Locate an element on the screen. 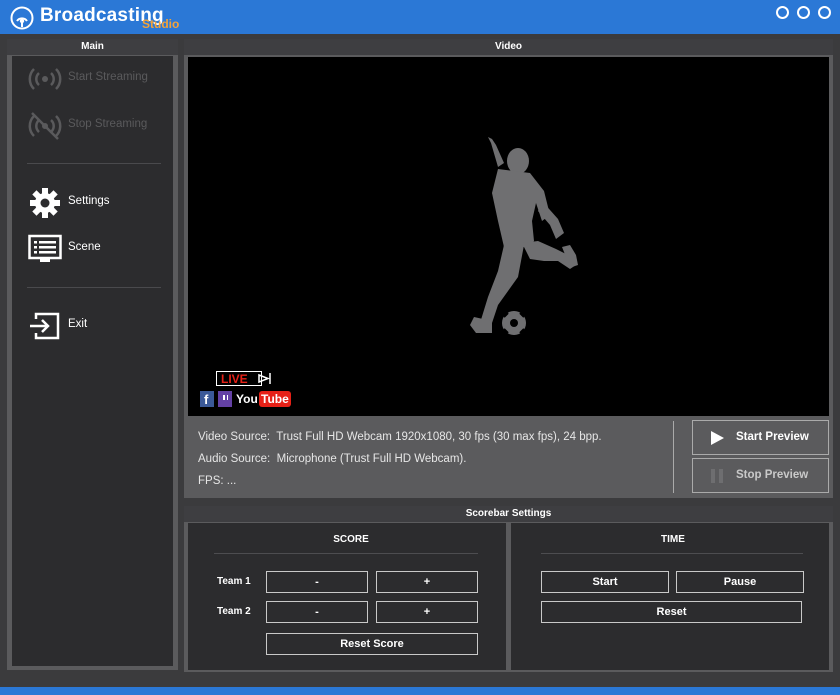 This screenshot has height=695, width=840. exit-icon is located at coordinates (45, 326).